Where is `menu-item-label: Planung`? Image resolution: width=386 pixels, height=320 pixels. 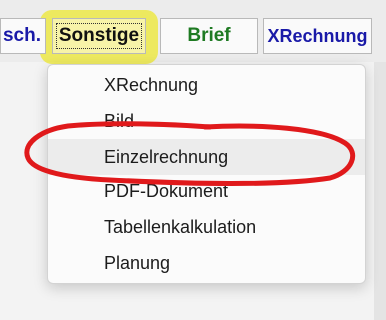 menu-item-label: Planung is located at coordinates (137, 262).